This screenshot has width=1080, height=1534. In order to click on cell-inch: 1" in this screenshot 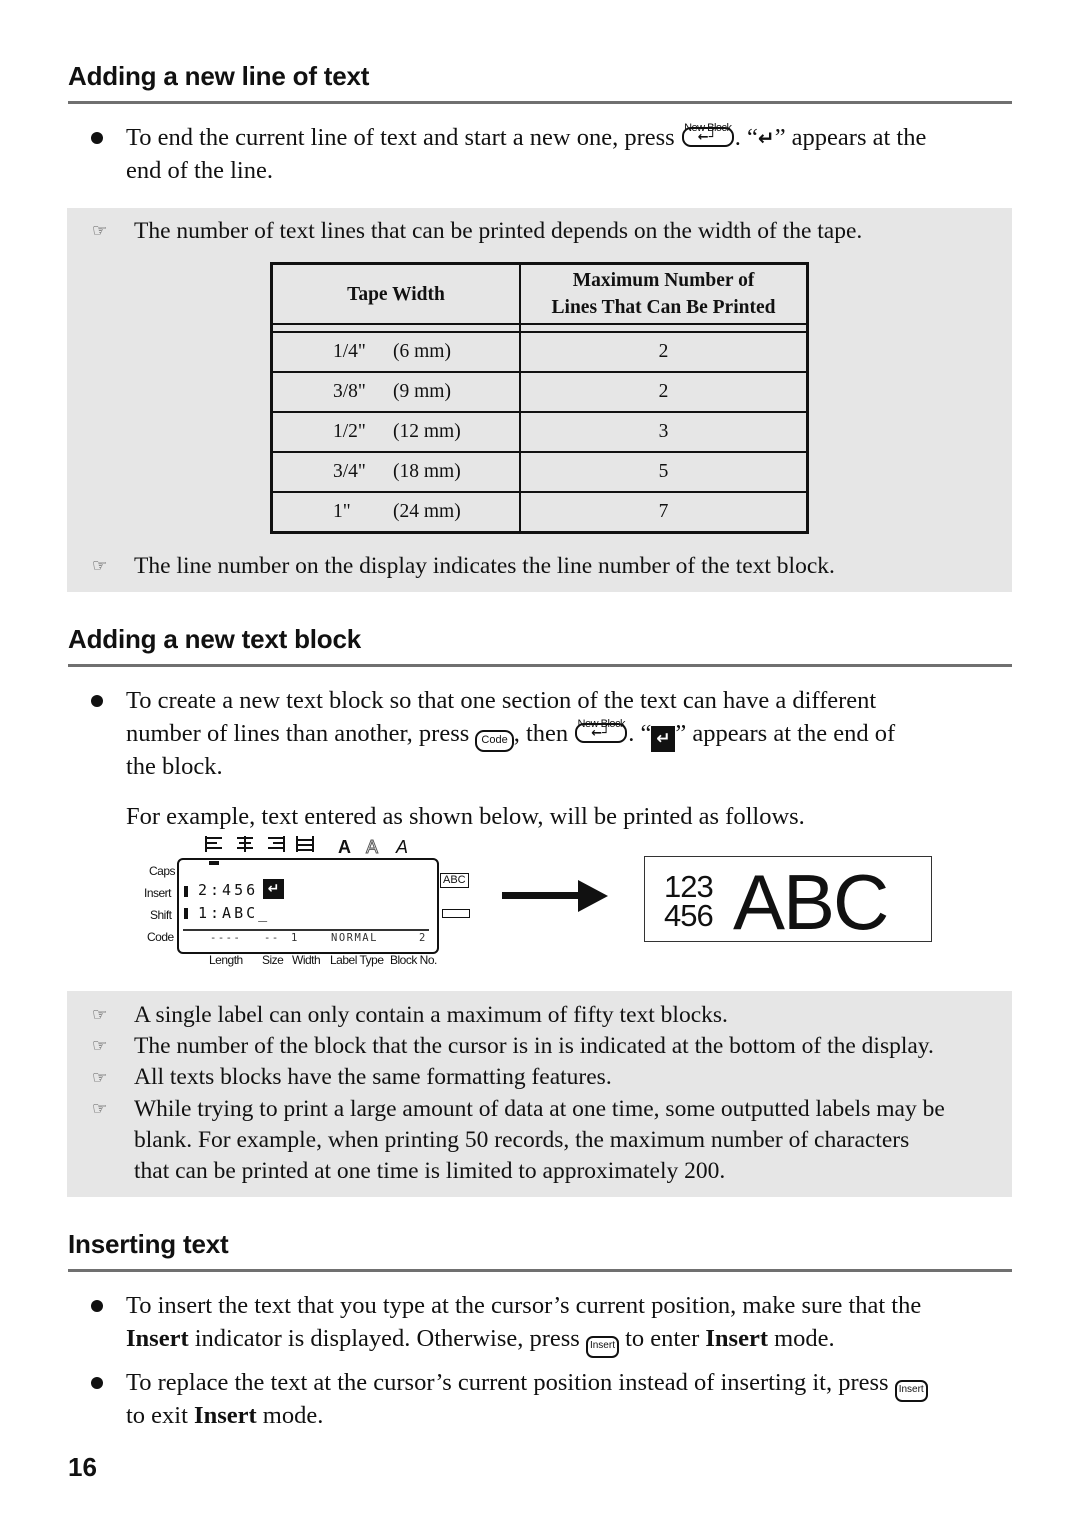, I will do `click(342, 511)`.